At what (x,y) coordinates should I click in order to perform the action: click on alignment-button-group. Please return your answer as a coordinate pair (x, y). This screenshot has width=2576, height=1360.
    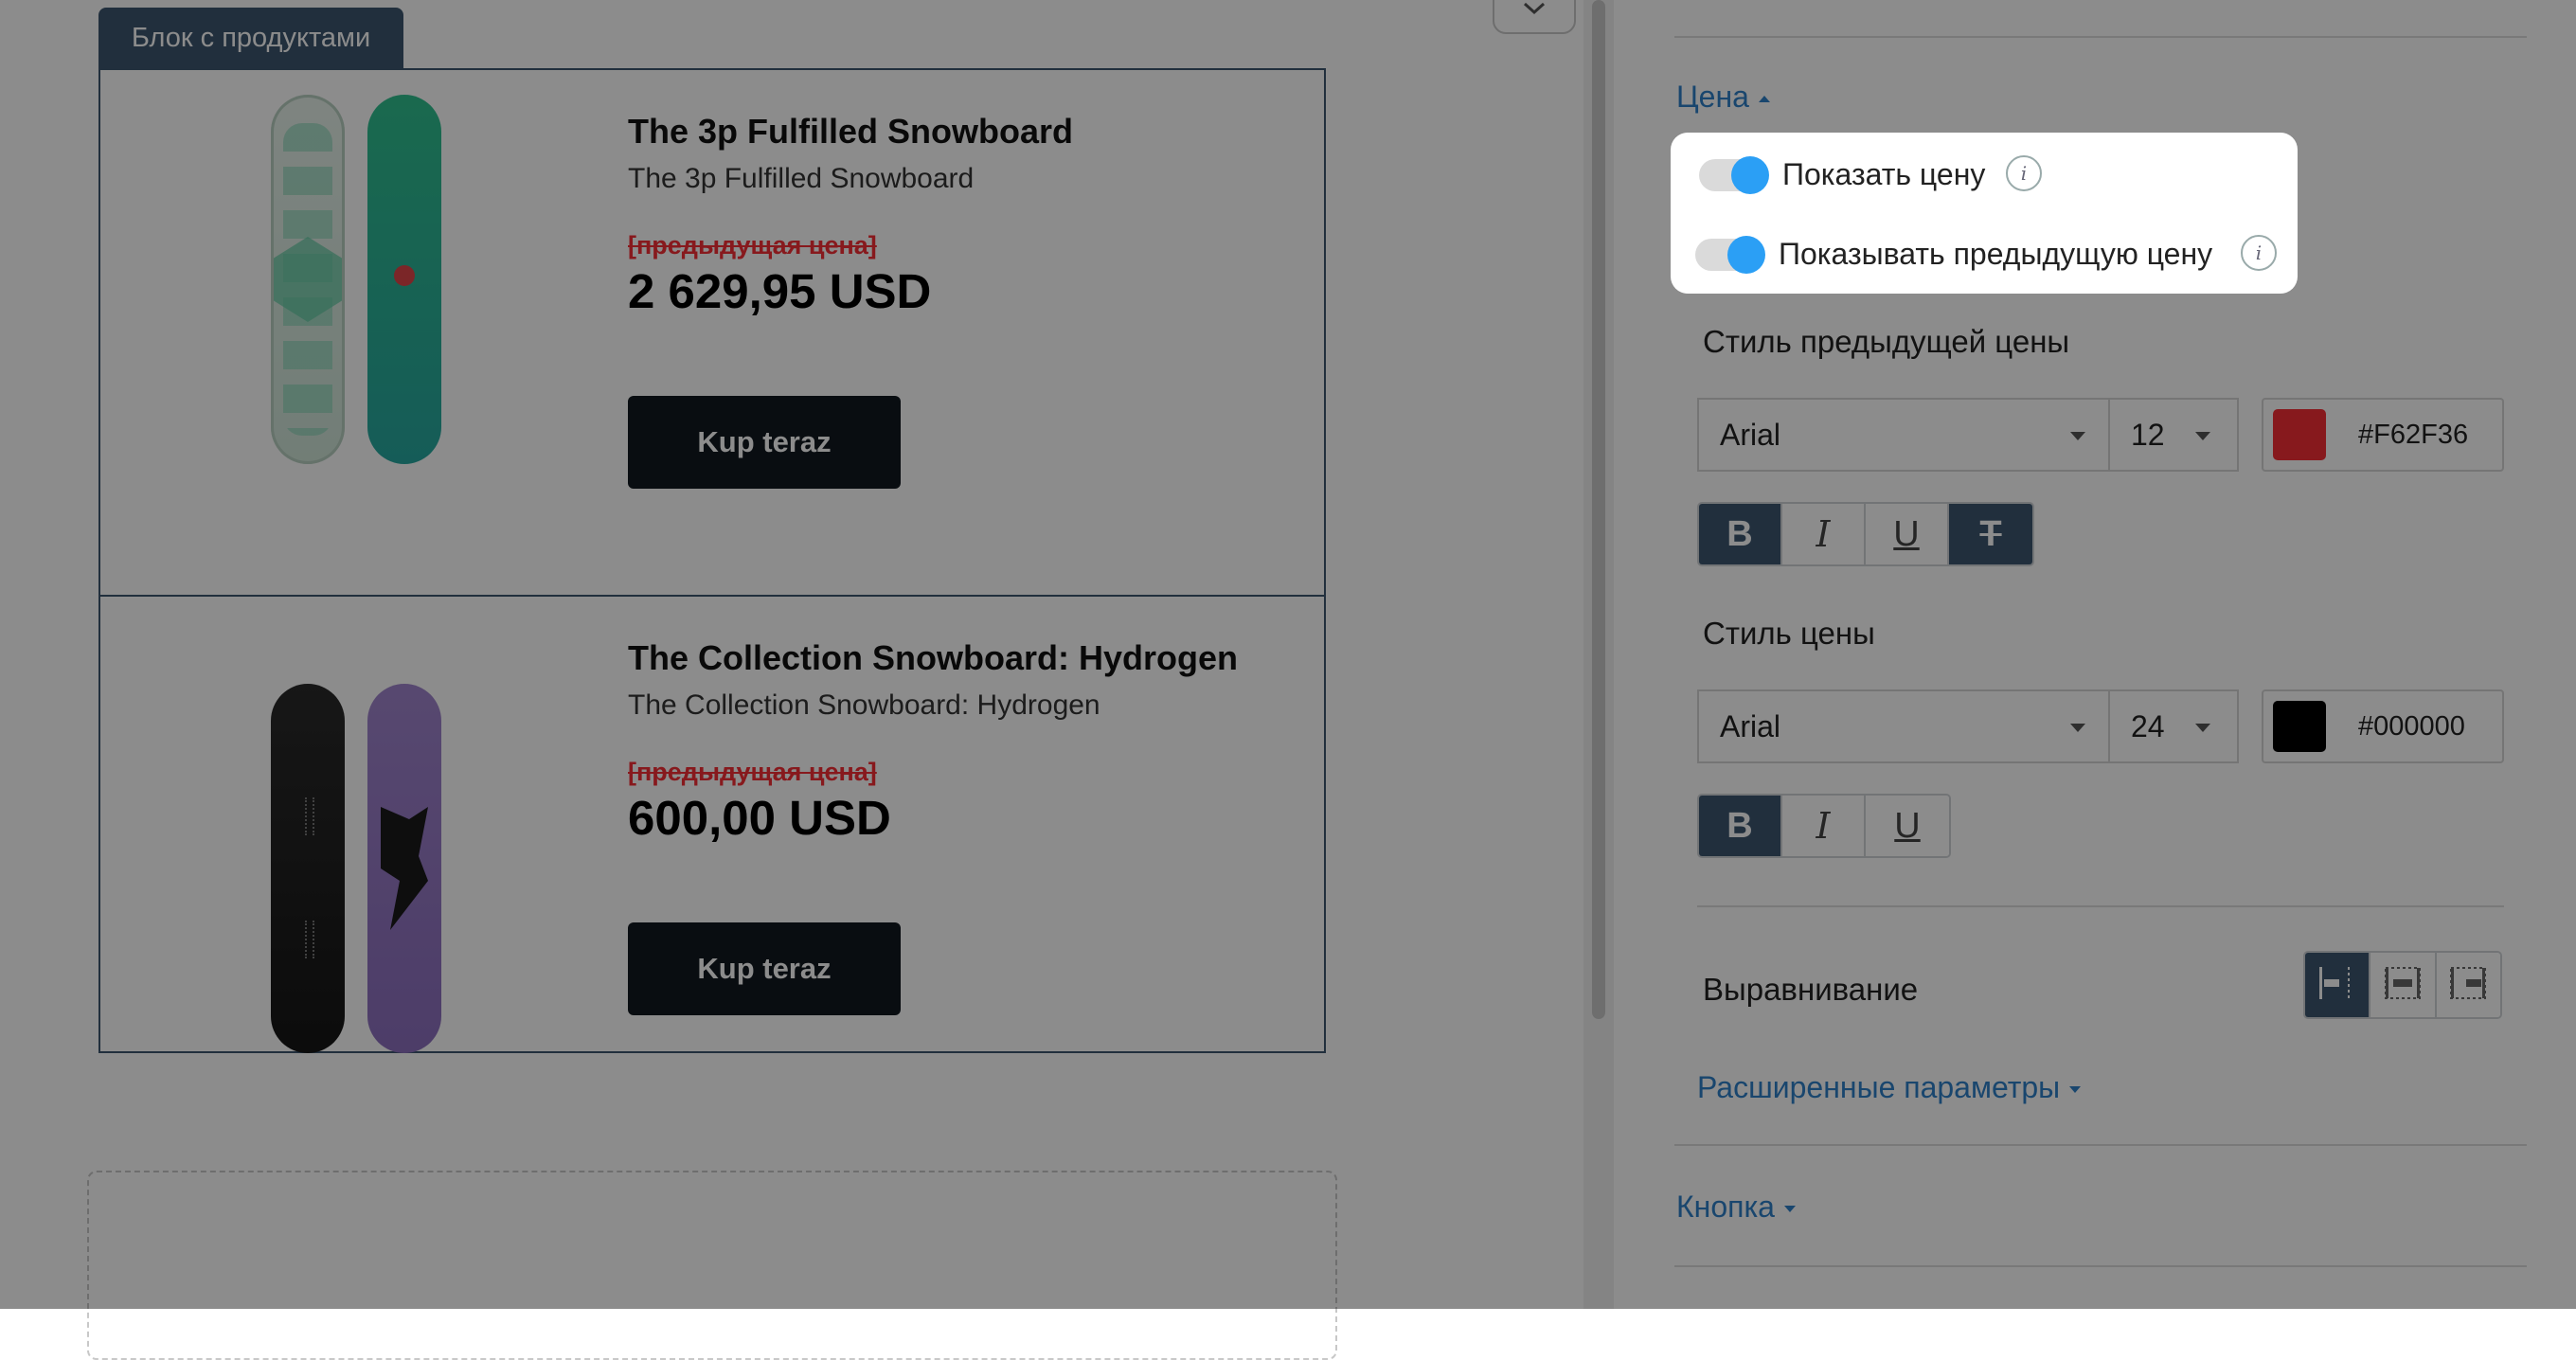
    Looking at the image, I should click on (2402, 985).